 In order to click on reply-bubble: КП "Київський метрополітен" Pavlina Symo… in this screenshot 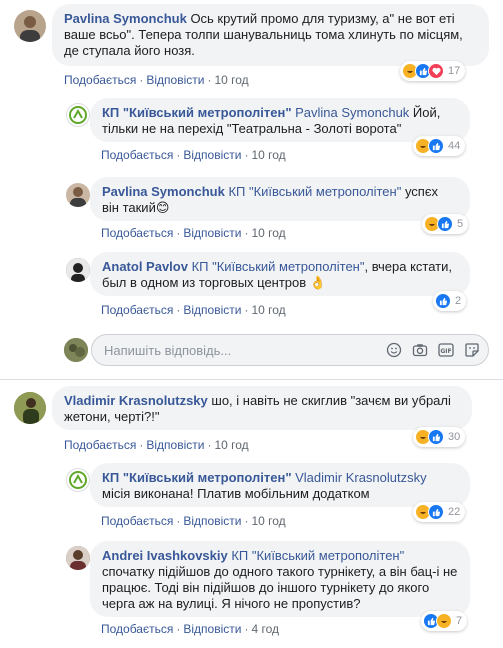, I will do `click(280, 120)`.